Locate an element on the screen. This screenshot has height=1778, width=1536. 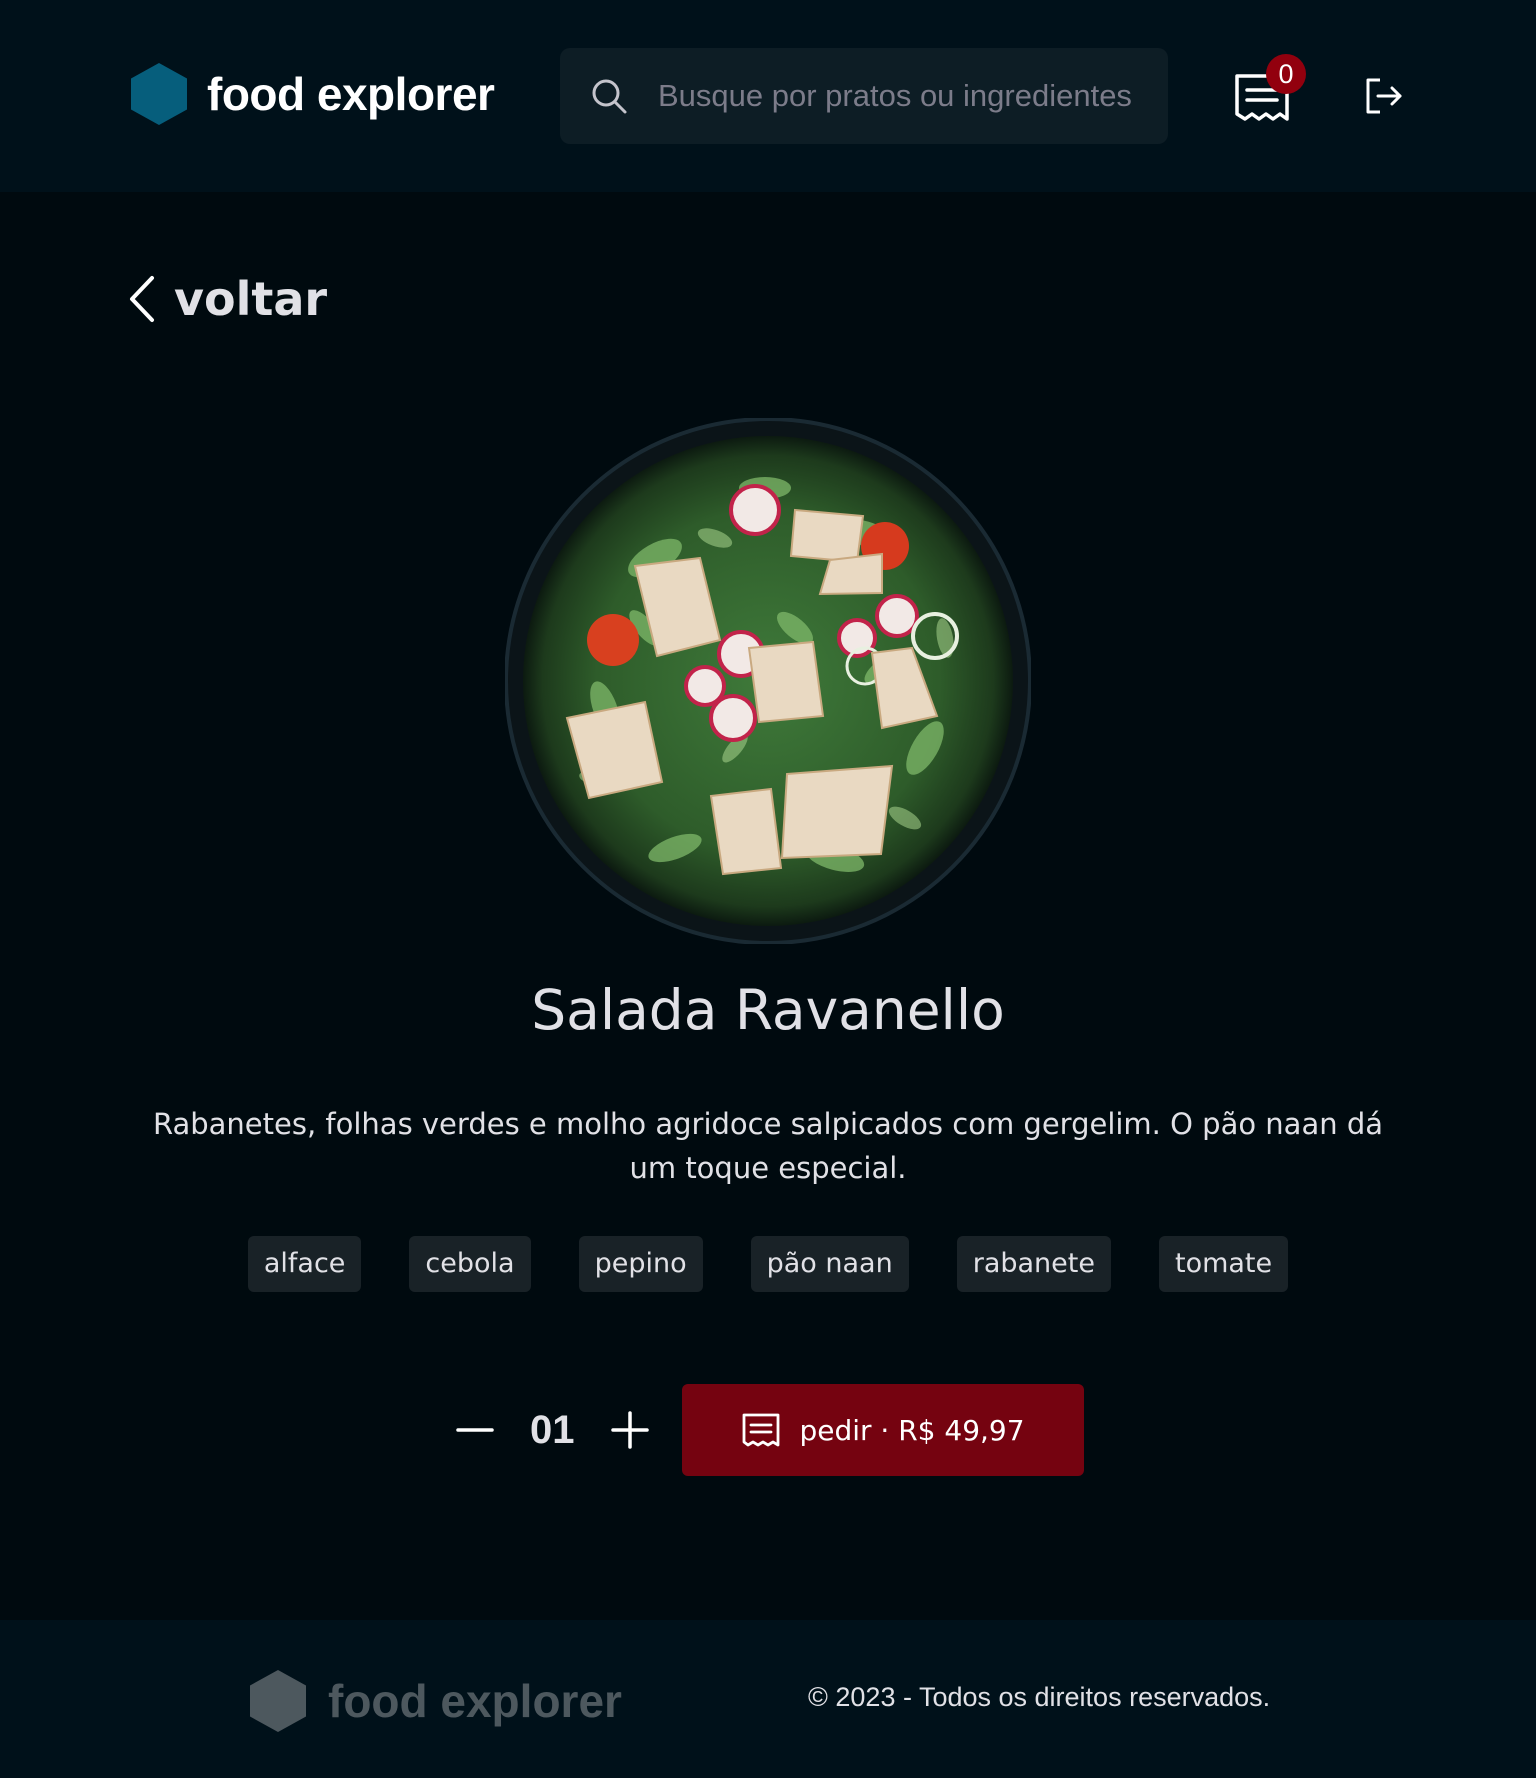
ingredient-tag: alface is located at coordinates (304, 1264).